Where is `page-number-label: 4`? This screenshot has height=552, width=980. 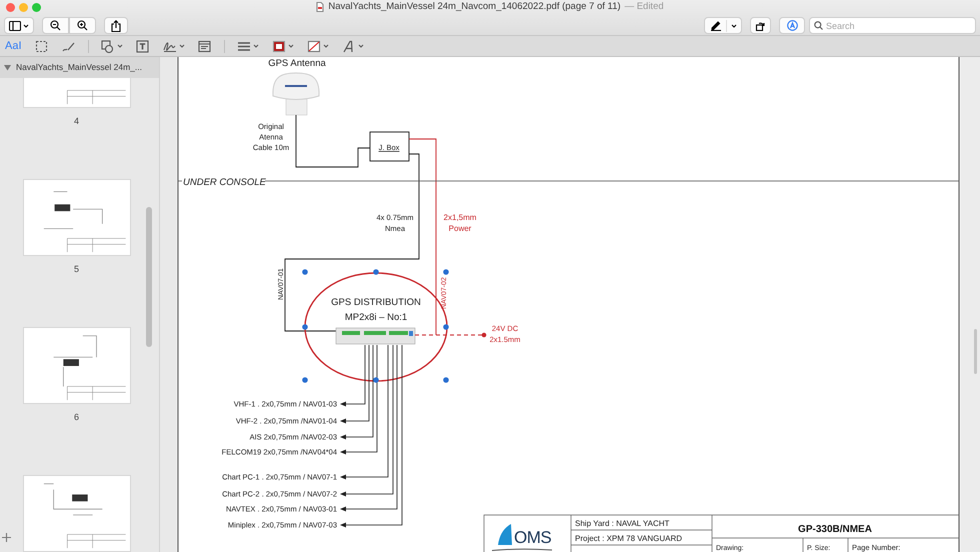
page-number-label: 4 is located at coordinates (76, 121).